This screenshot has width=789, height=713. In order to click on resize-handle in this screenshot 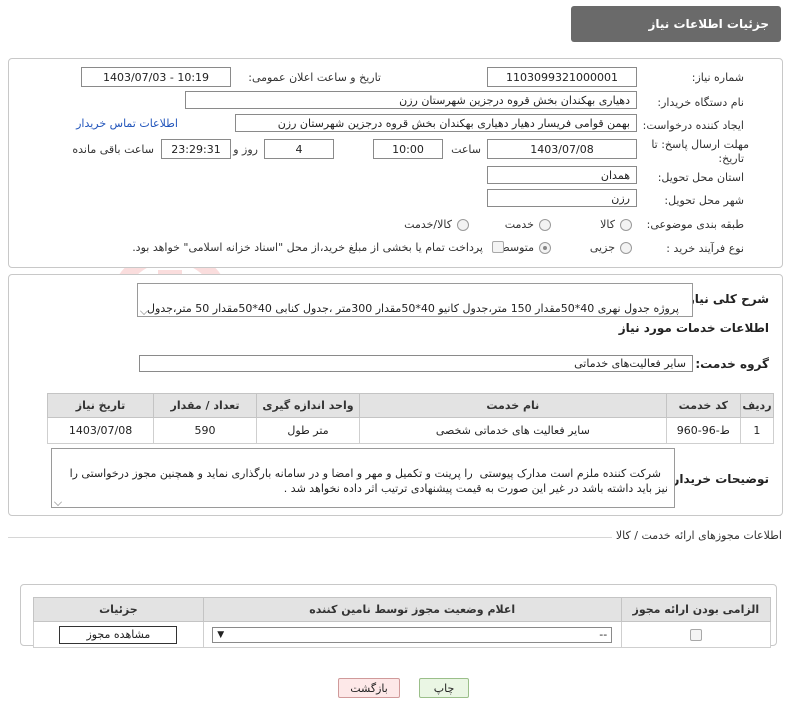, I will do `click(58, 502)`.